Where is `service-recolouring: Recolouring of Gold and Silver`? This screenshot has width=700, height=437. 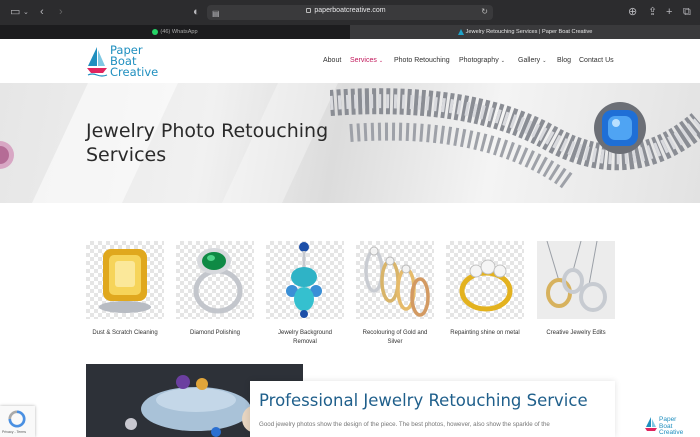 service-recolouring: Recolouring of Gold and Silver is located at coordinates (395, 294).